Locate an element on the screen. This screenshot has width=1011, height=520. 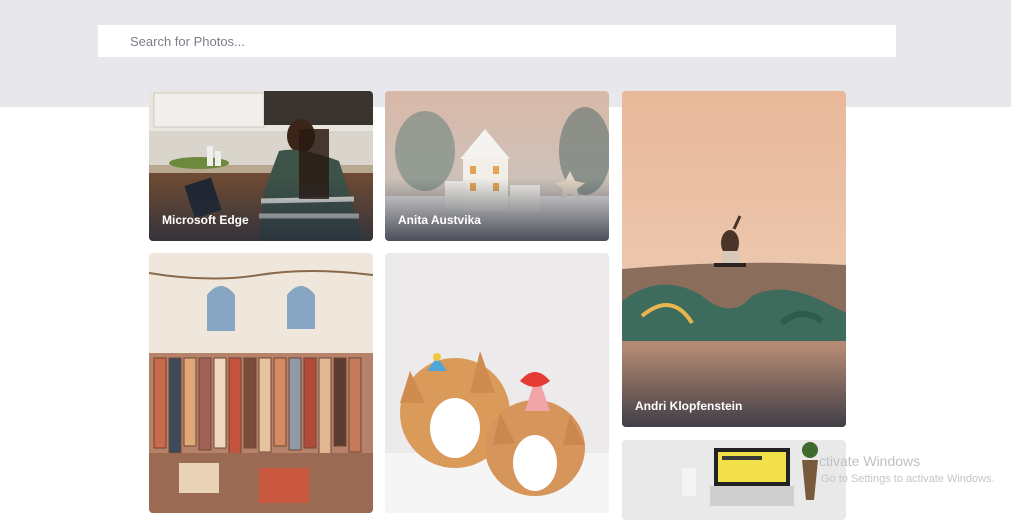
photo-card: Microsoft Edge is located at coordinates (261, 166).